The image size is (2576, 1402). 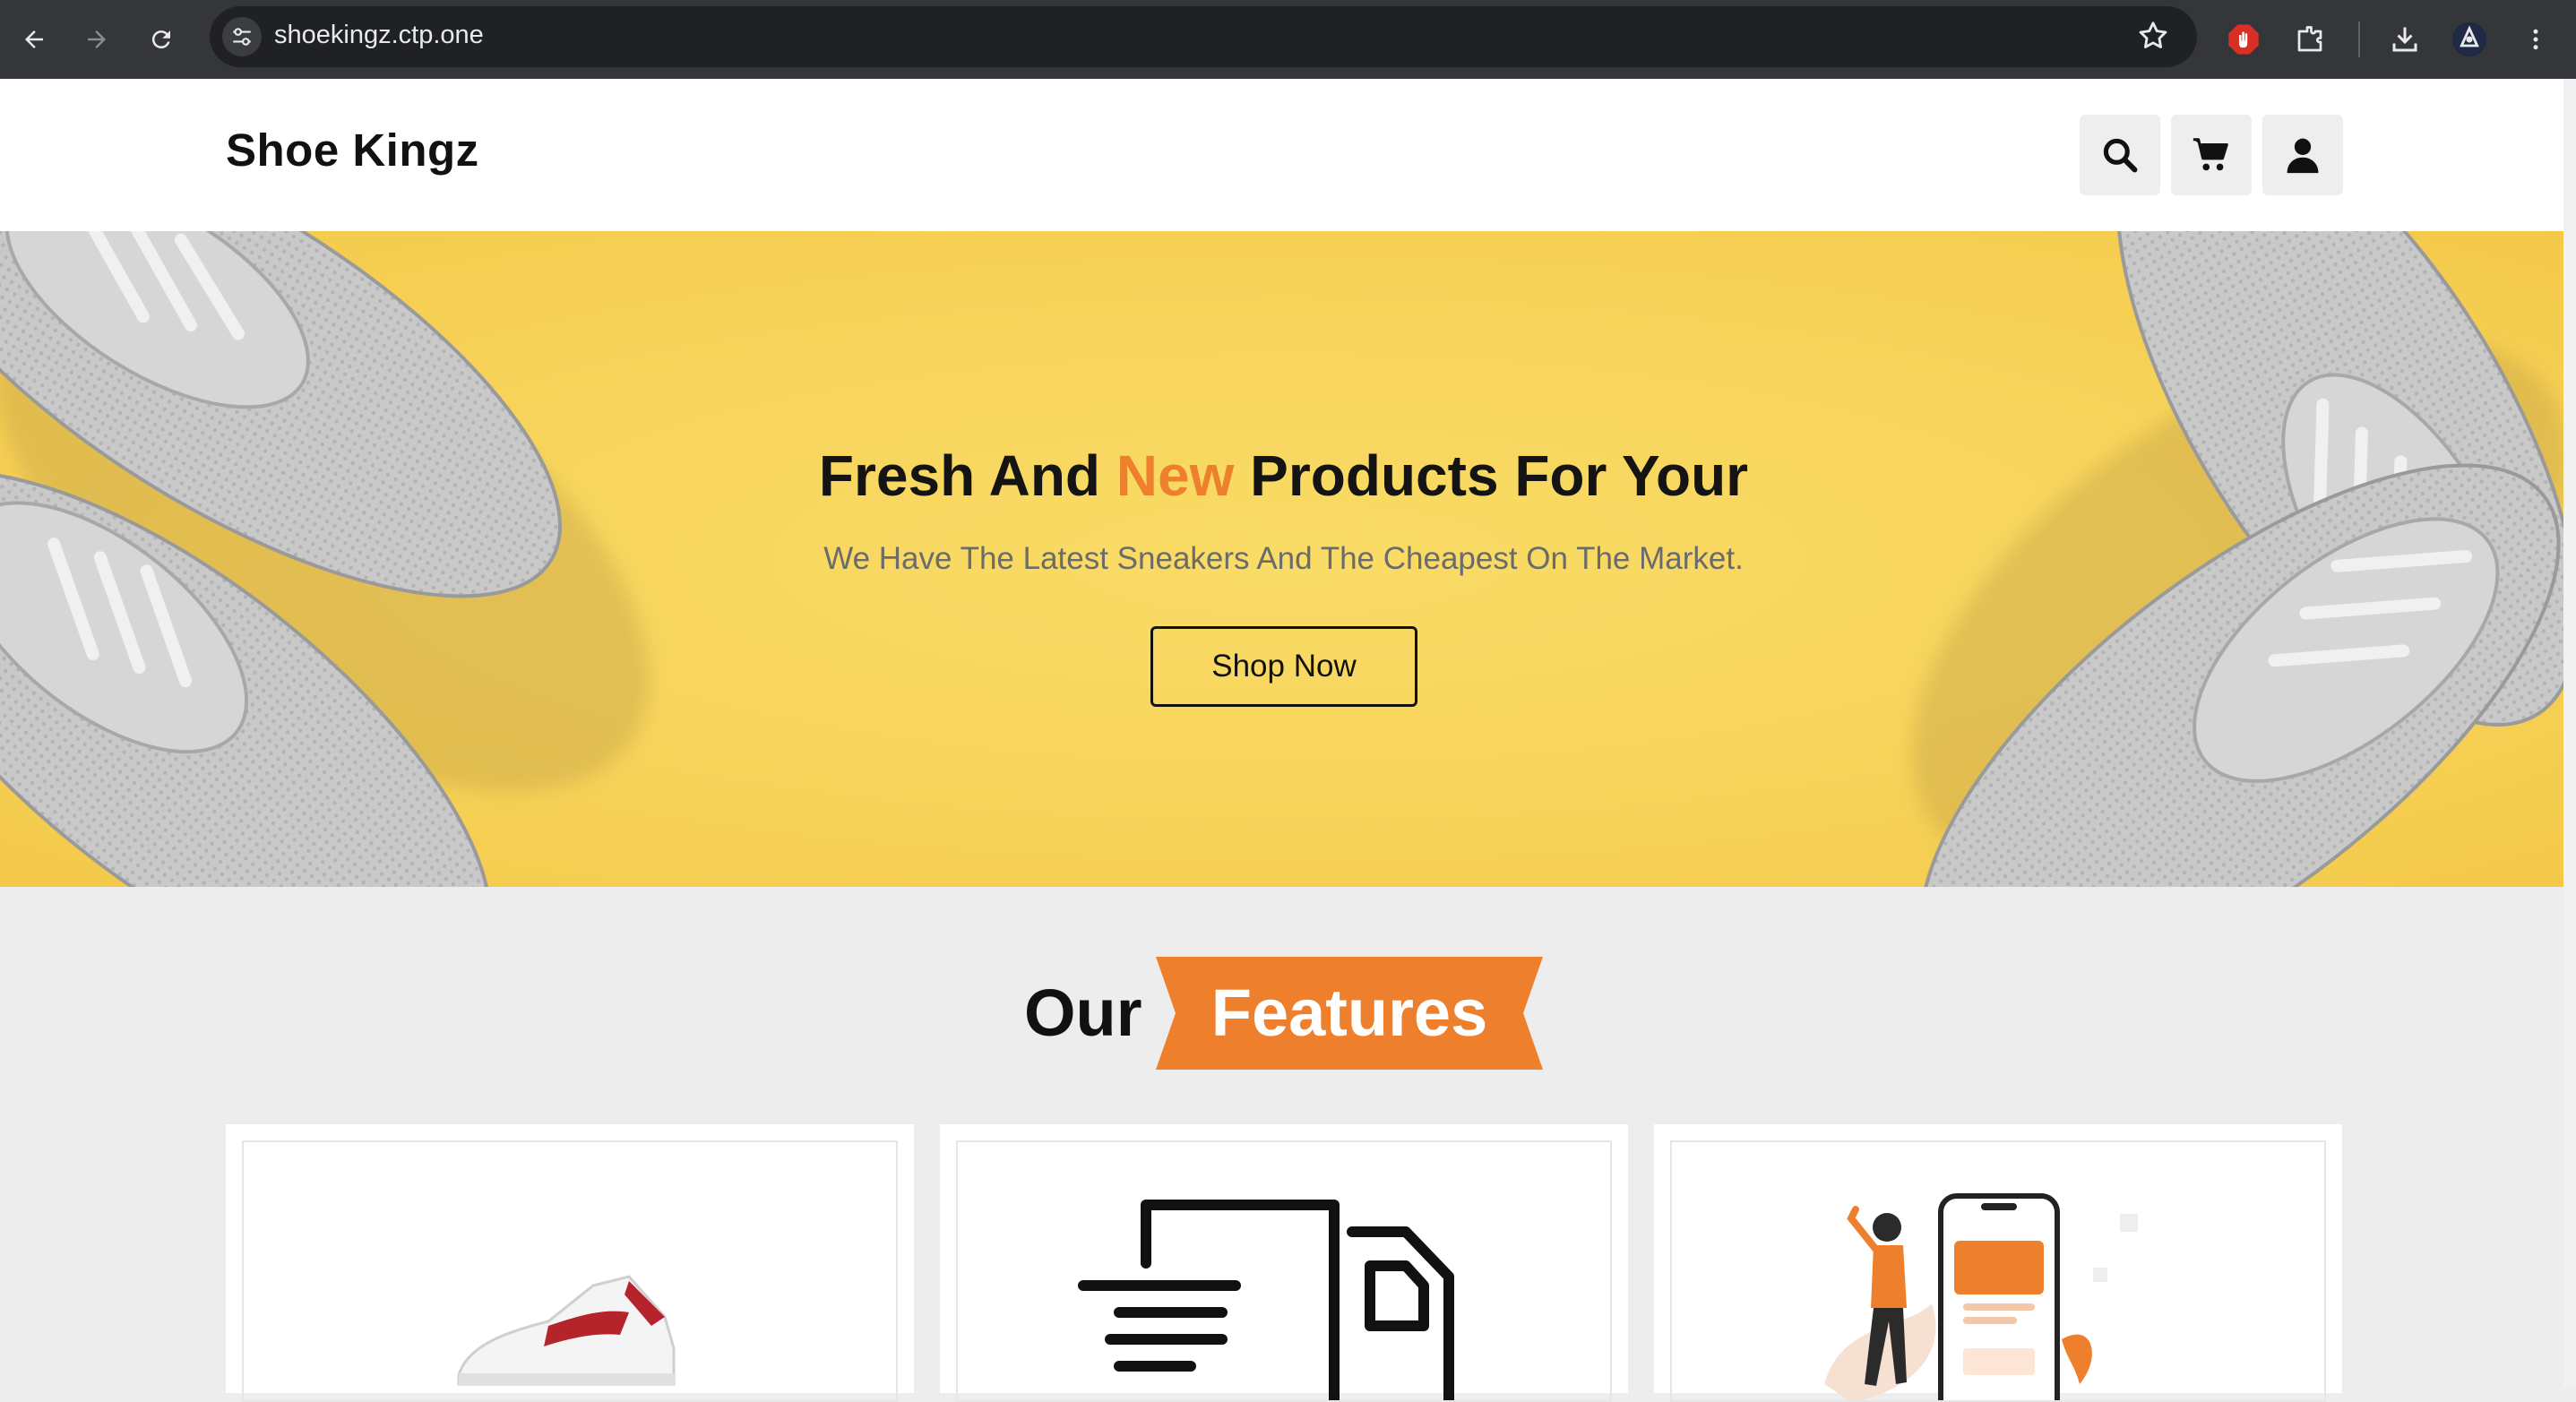 I want to click on browser-toolbar: shoekingz.ctp.one, so click(x=1288, y=39).